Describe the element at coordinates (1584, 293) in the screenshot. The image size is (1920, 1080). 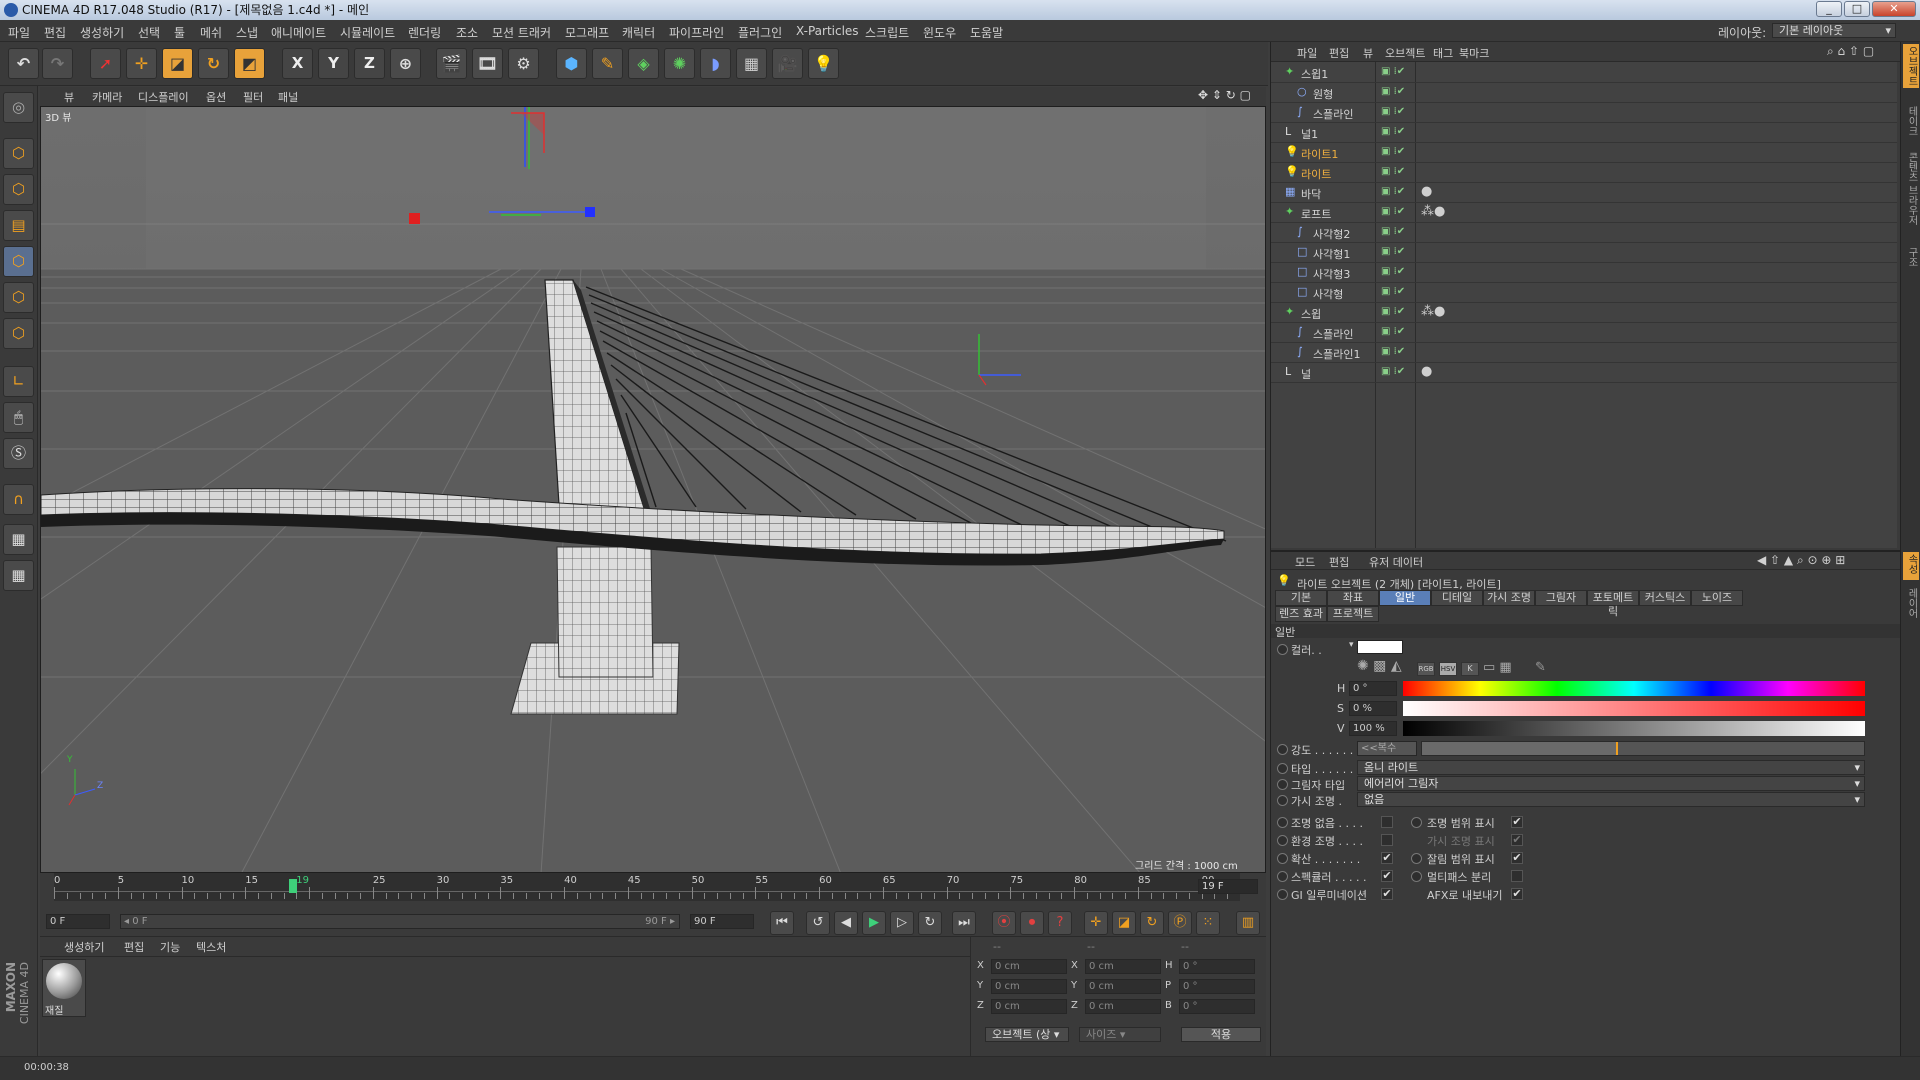
I see `object-row: □ 사각형 ▣ ⁞✔` at that location.